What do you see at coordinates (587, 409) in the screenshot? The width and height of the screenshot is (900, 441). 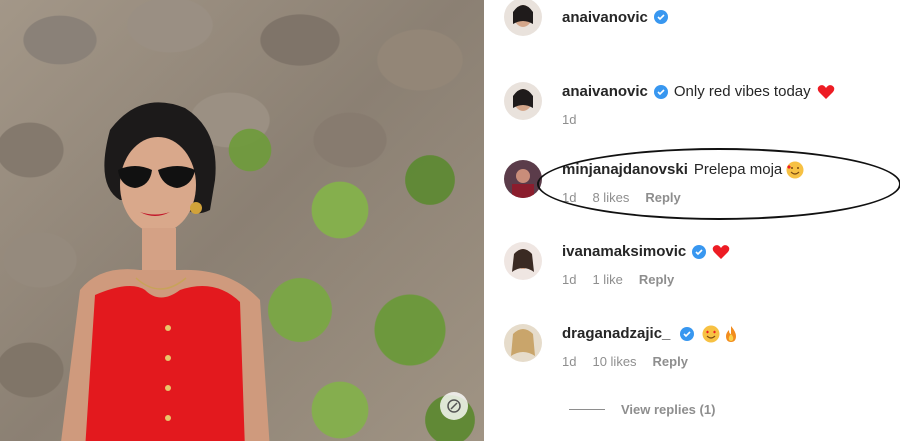 I see `divider` at bounding box center [587, 409].